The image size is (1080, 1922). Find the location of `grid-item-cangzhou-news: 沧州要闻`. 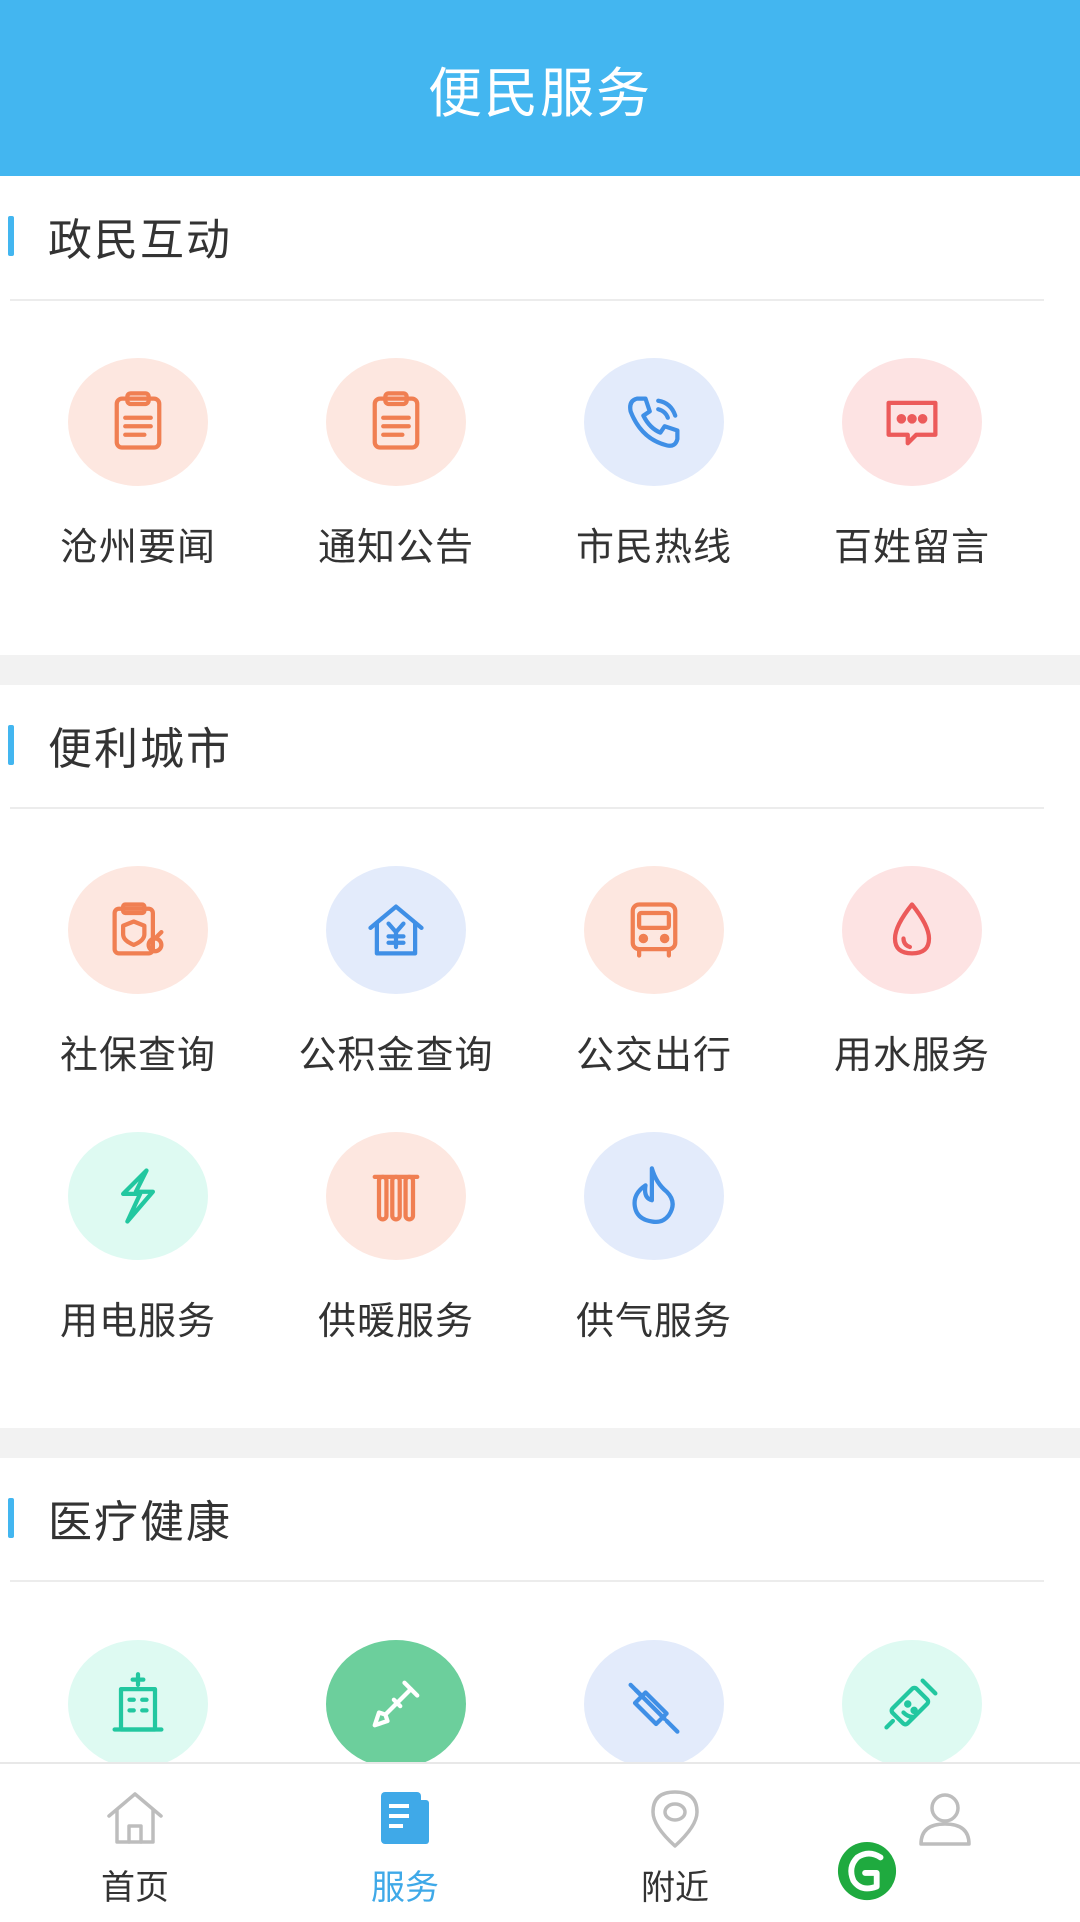

grid-item-cangzhou-news: 沧州要闻 is located at coordinates (138, 478).